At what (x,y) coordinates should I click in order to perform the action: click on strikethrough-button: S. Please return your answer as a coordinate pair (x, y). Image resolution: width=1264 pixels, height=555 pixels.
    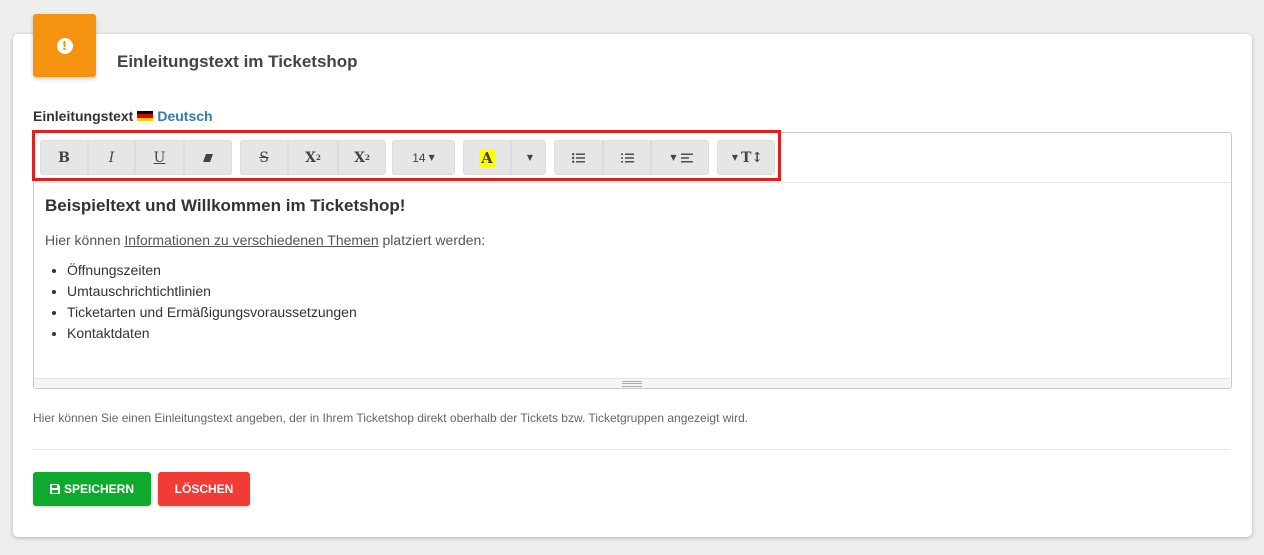
    Looking at the image, I should click on (264, 157).